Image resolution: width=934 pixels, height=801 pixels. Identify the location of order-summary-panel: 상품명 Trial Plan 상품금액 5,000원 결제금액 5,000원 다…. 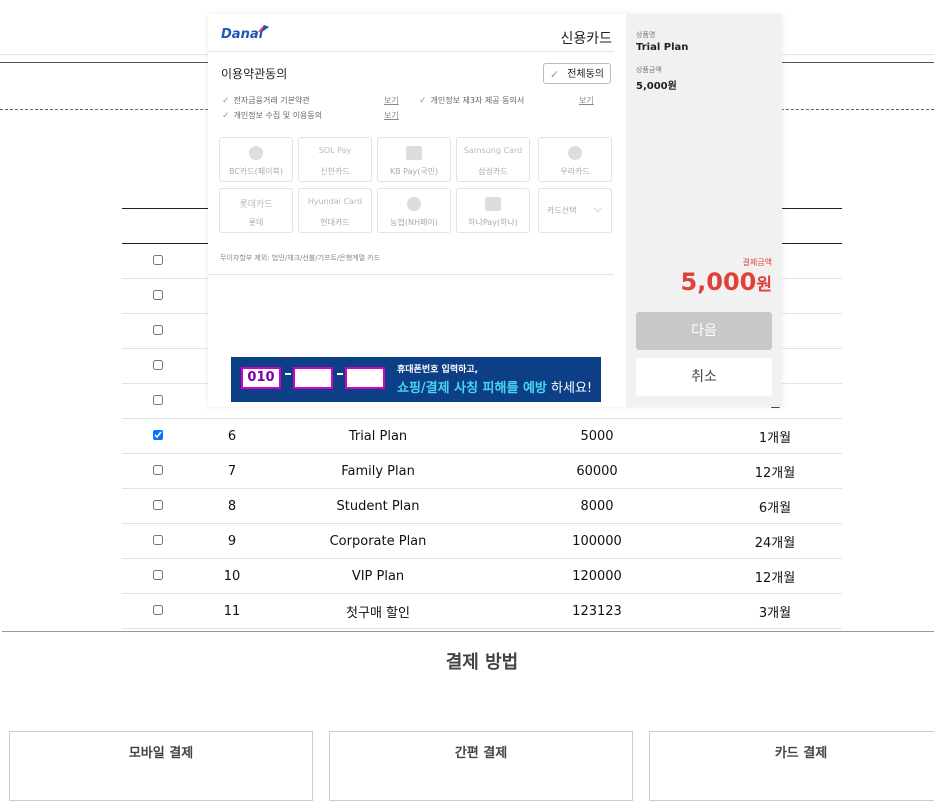
(704, 210).